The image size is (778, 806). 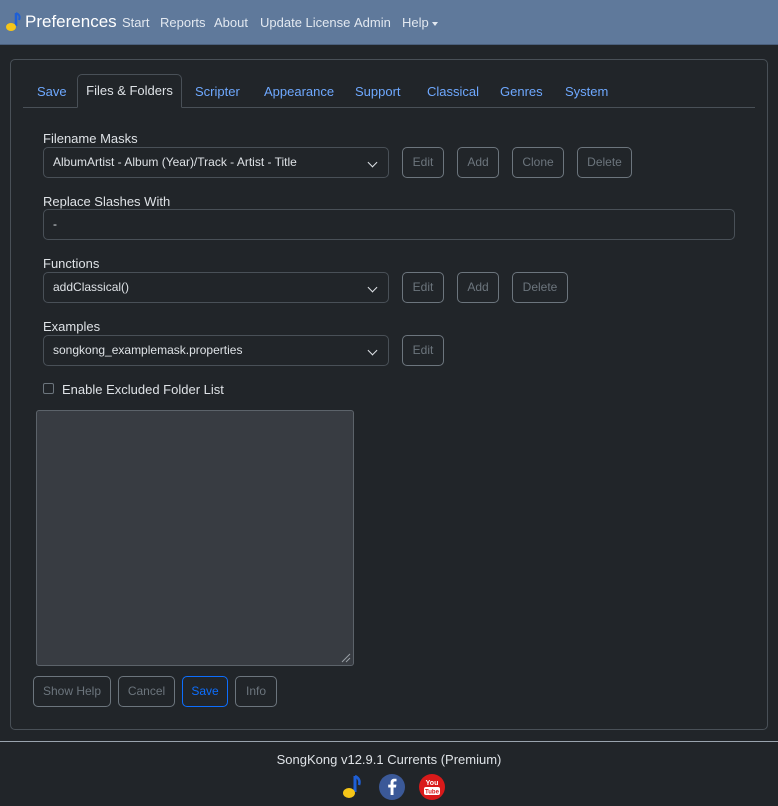 I want to click on functions-select: addClassical(), so click(x=216, y=287).